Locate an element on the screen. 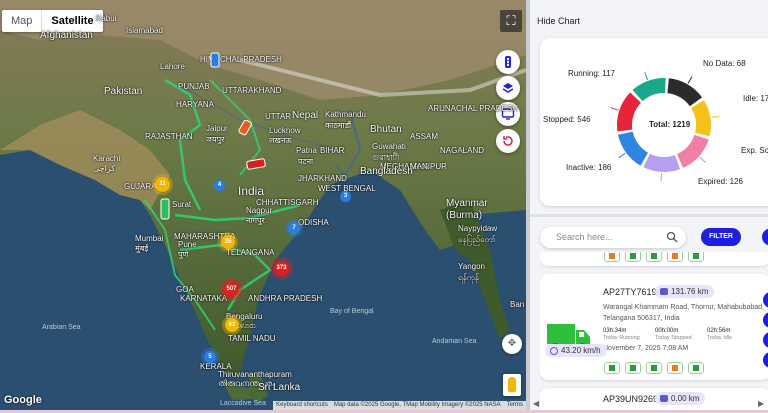  hide-chart-toggle: Hide Chart is located at coordinates (558, 21).